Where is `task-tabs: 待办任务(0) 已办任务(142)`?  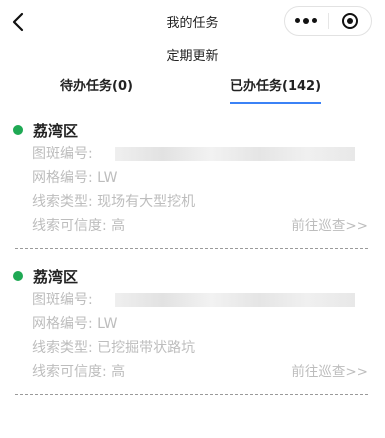
task-tabs: 待办任务(0) 已办任务(142) is located at coordinates (192, 98).